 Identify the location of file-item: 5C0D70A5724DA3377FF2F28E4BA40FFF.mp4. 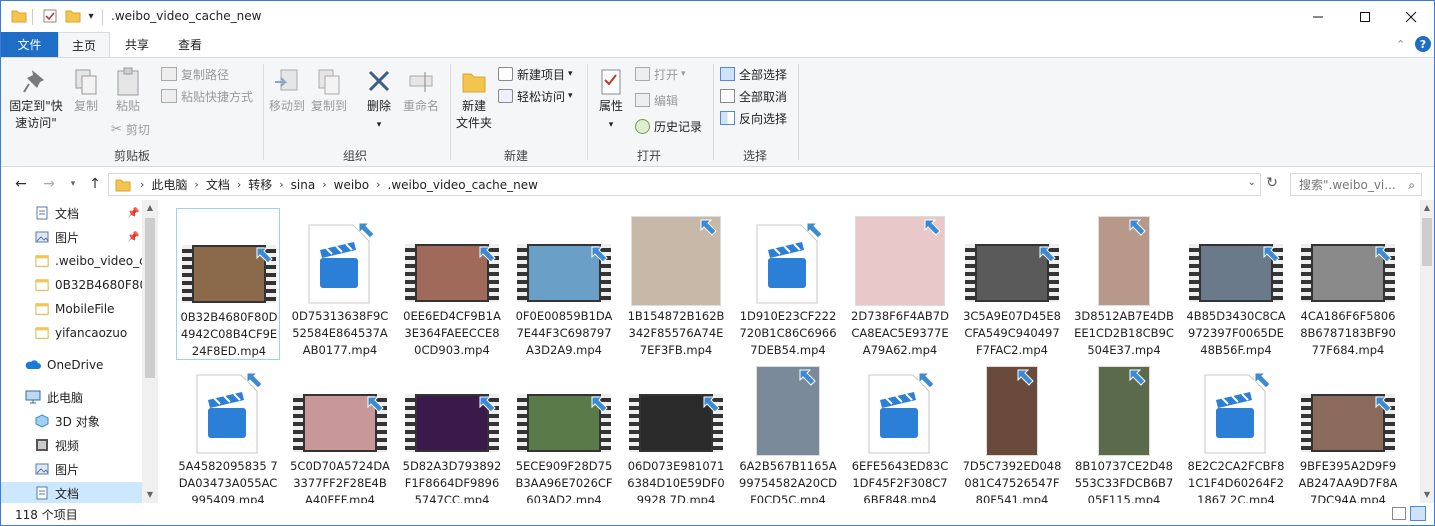
(340, 430).